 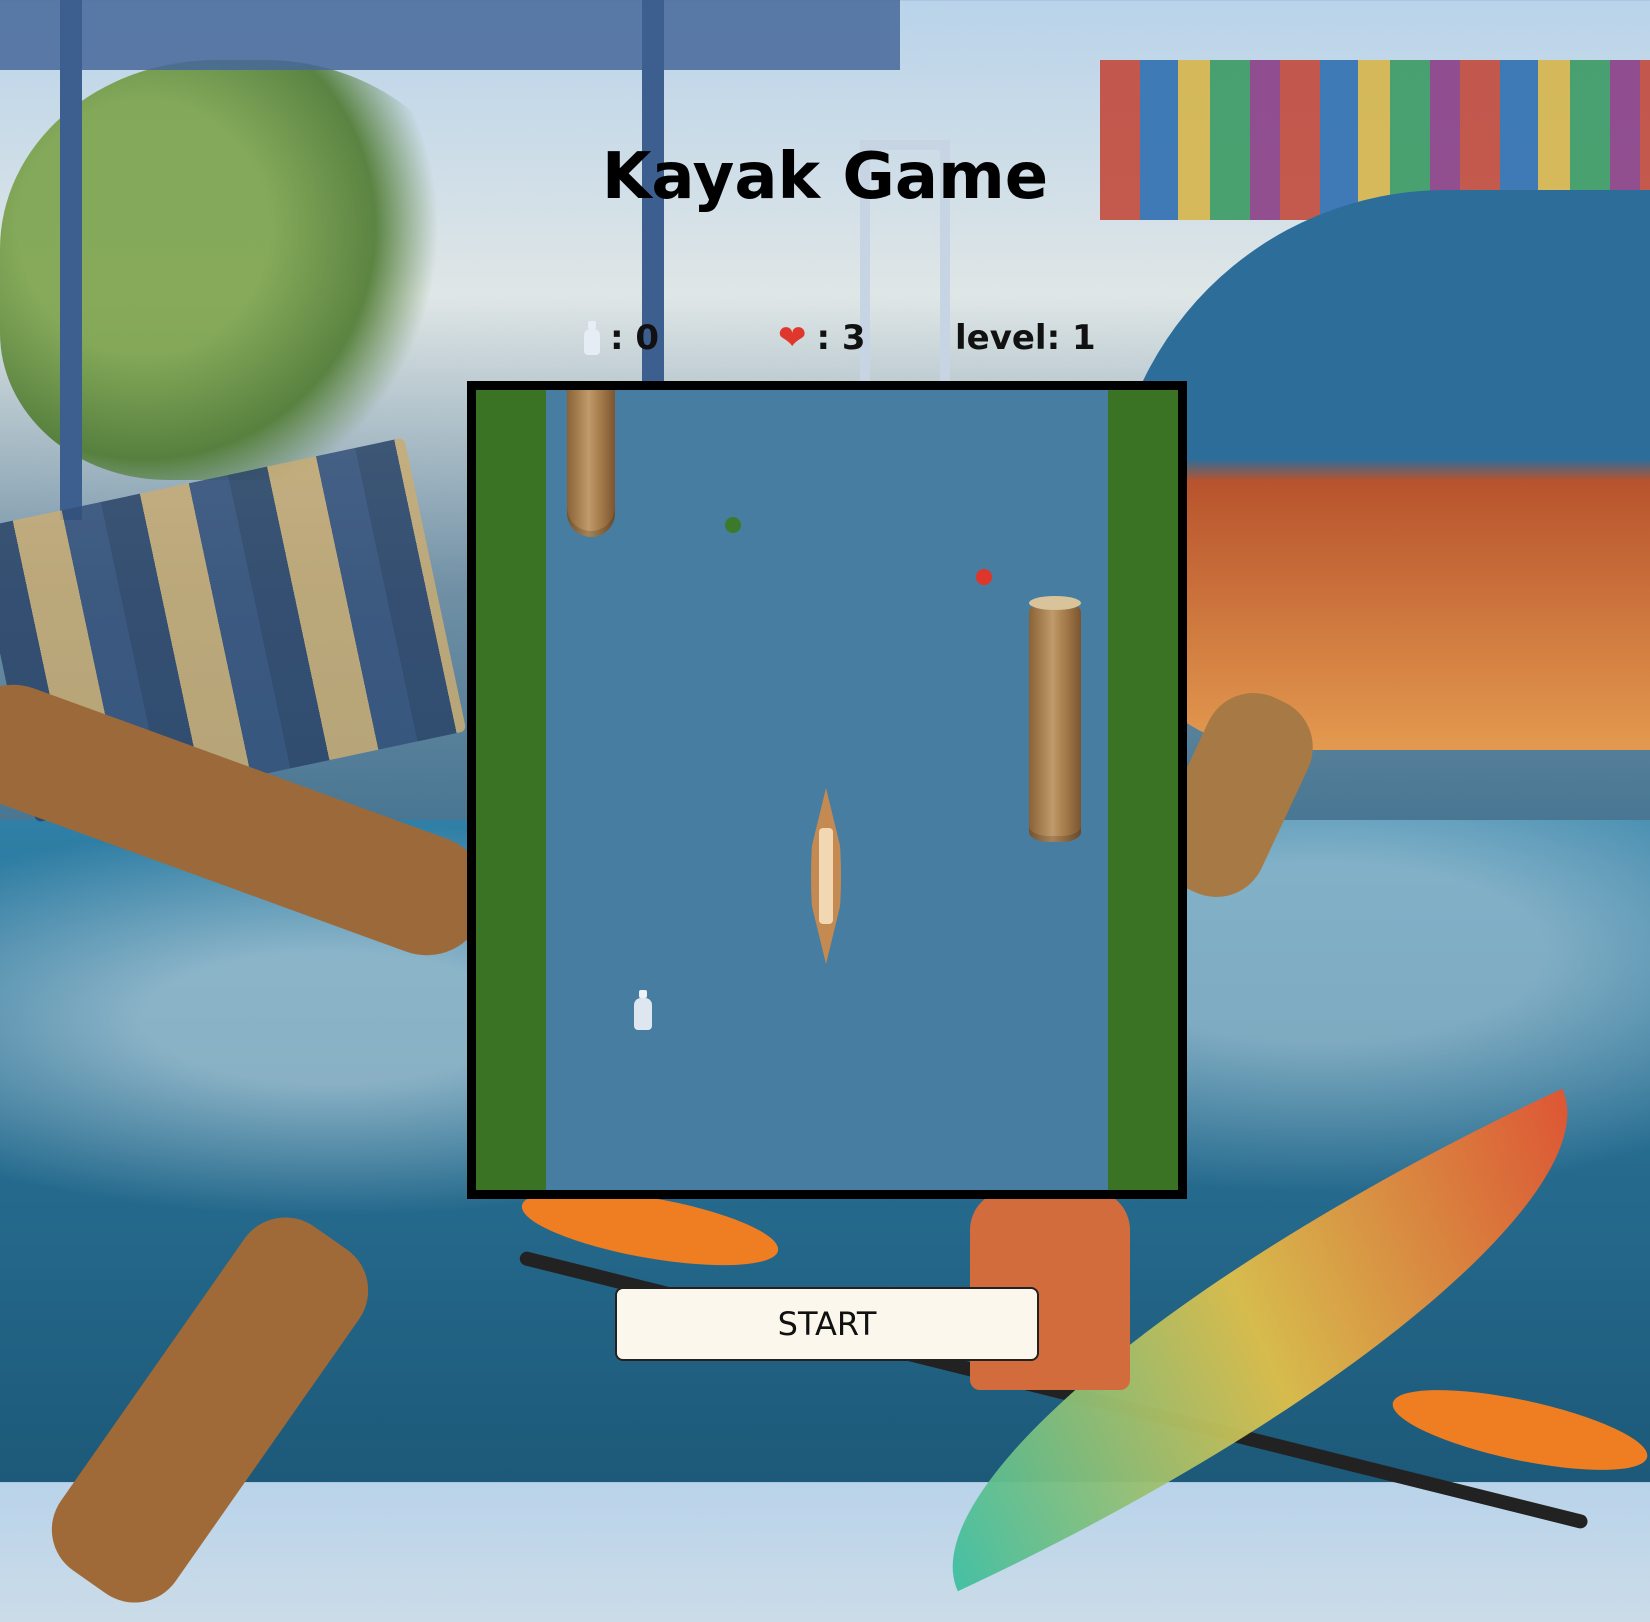 I want to click on right-bank, so click(x=1143, y=790).